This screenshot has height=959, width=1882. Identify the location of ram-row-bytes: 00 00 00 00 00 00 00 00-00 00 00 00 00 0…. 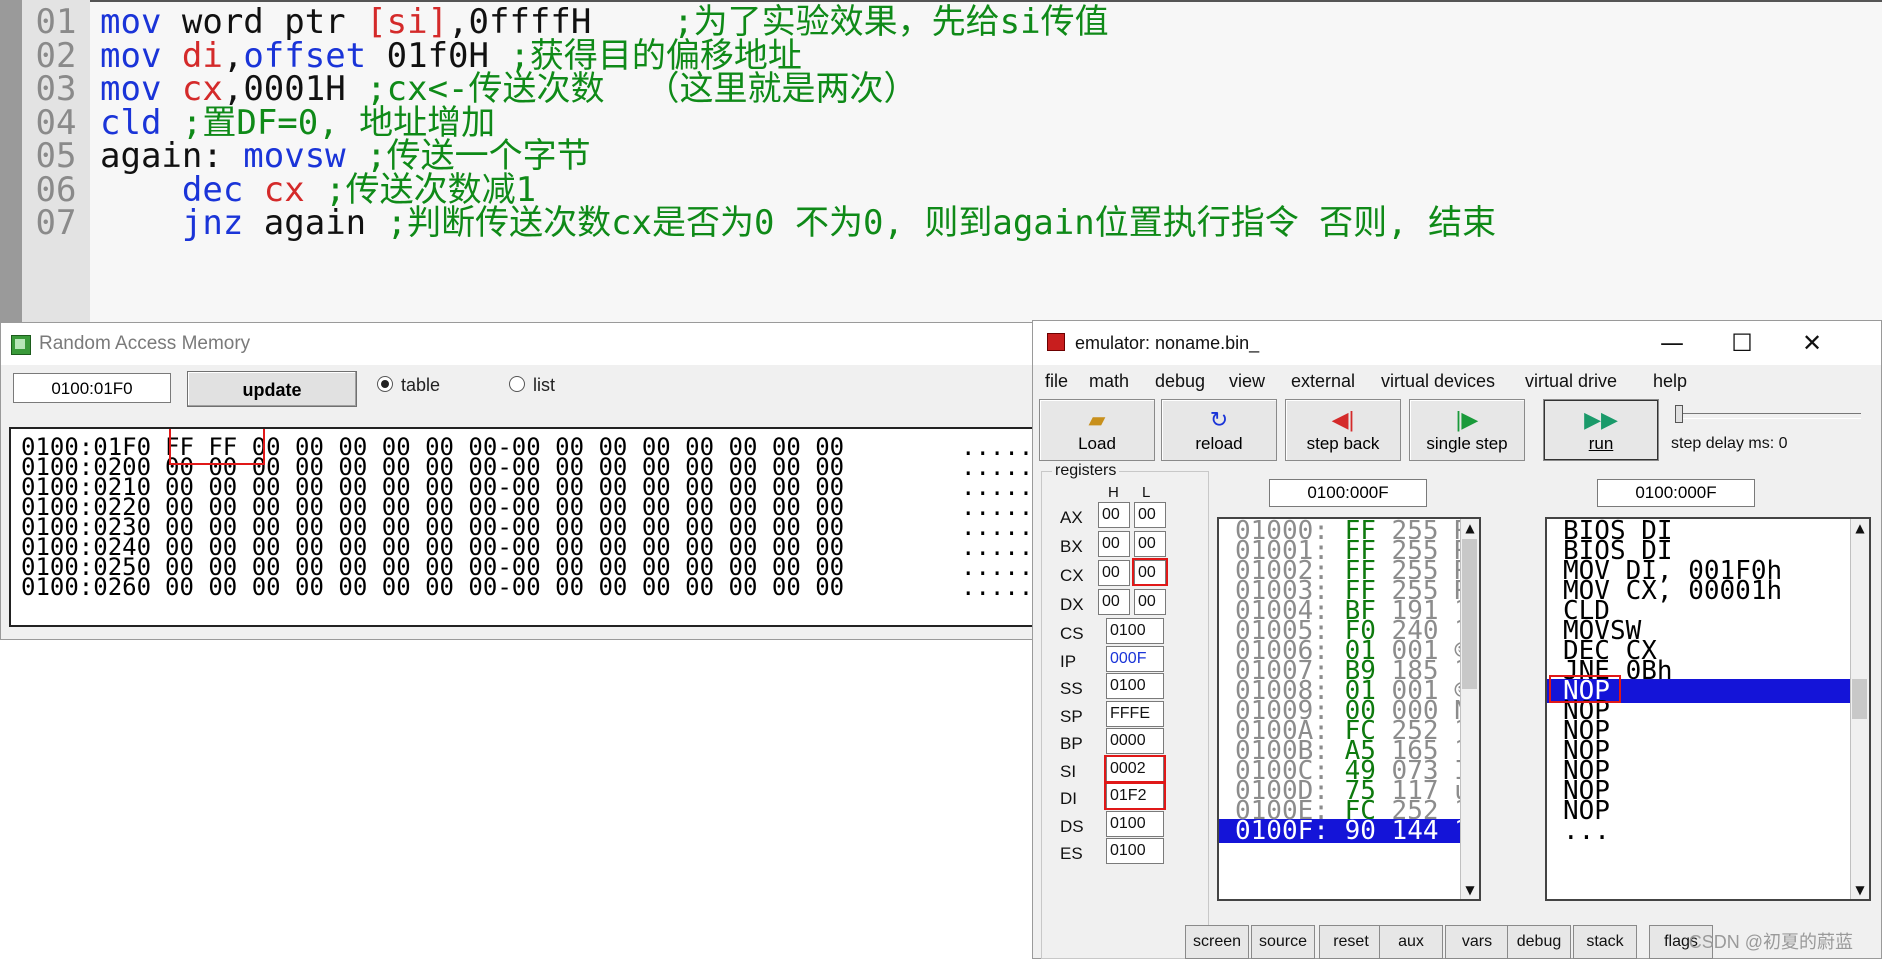
(505, 587).